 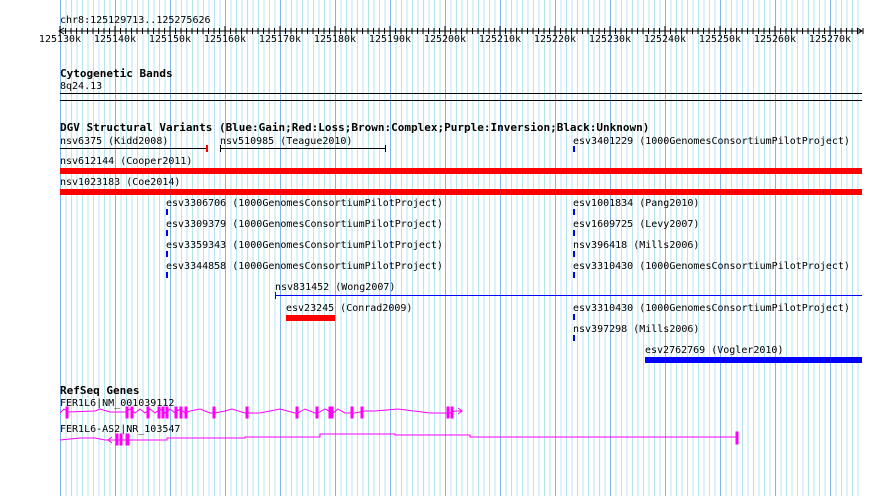 What do you see at coordinates (720, 39) in the screenshot?
I see `ruler-tick-label: 125250k` at bounding box center [720, 39].